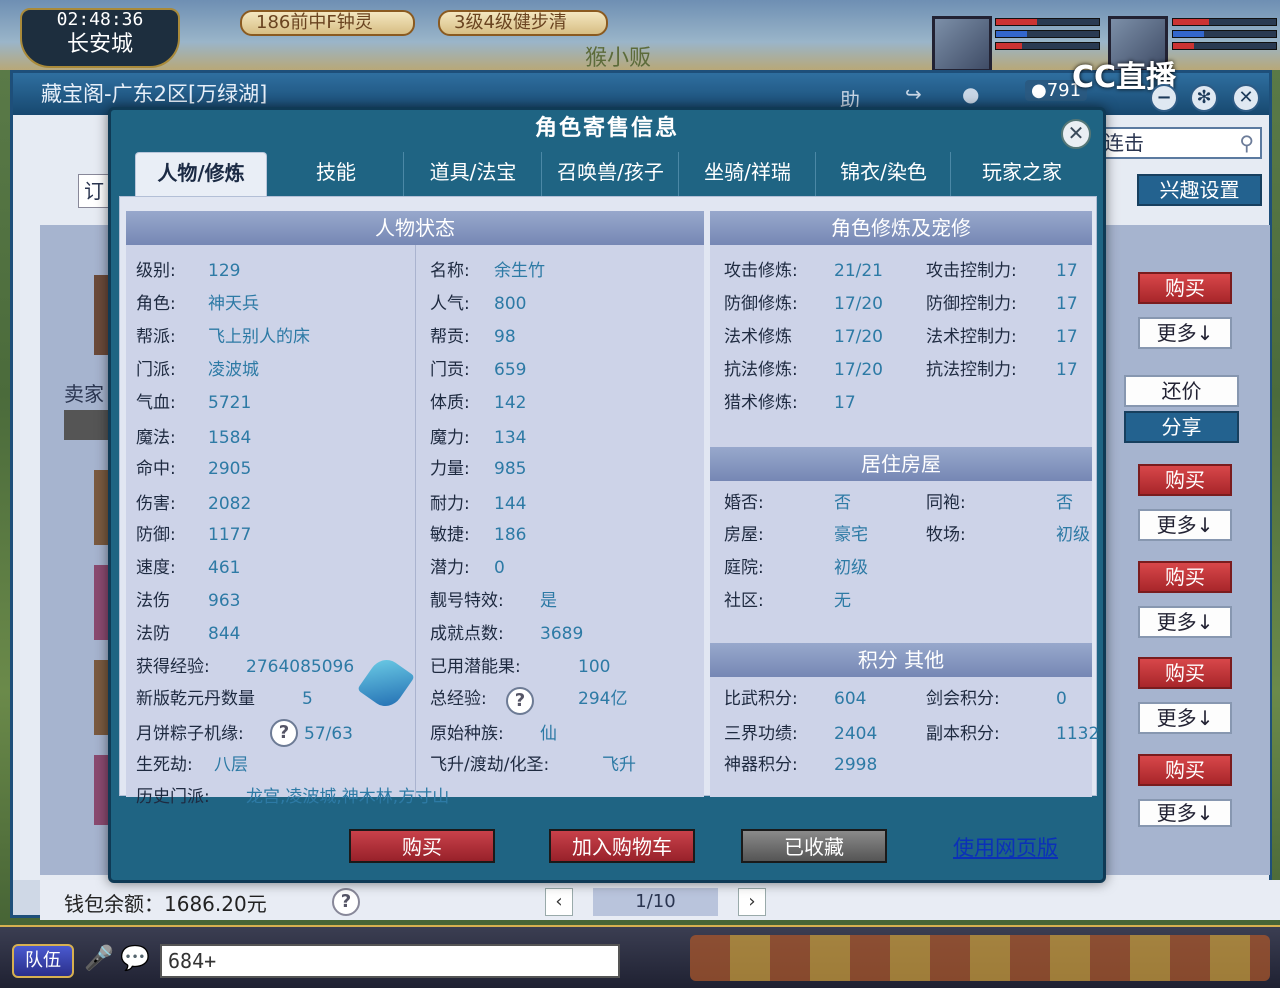  Describe the element at coordinates (1022, 174) in the screenshot. I see `tab-home: 玩家之家` at that location.